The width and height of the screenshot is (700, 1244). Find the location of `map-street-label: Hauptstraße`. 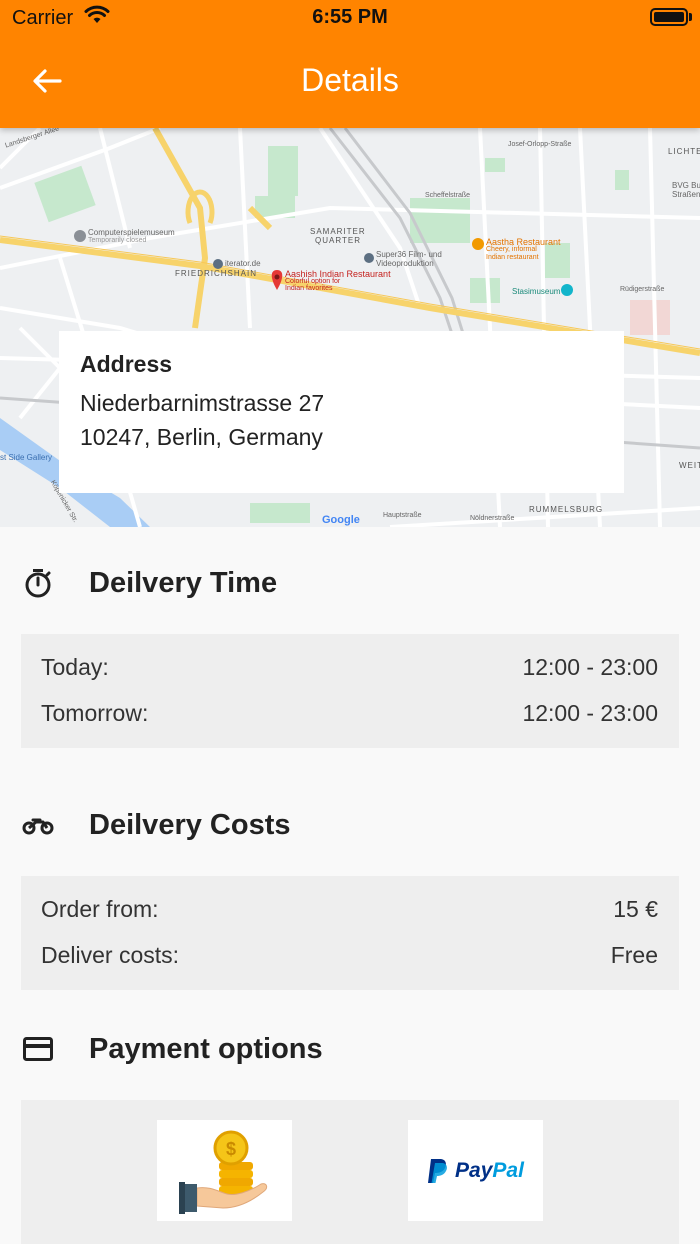

map-street-label: Hauptstraße is located at coordinates (402, 515).